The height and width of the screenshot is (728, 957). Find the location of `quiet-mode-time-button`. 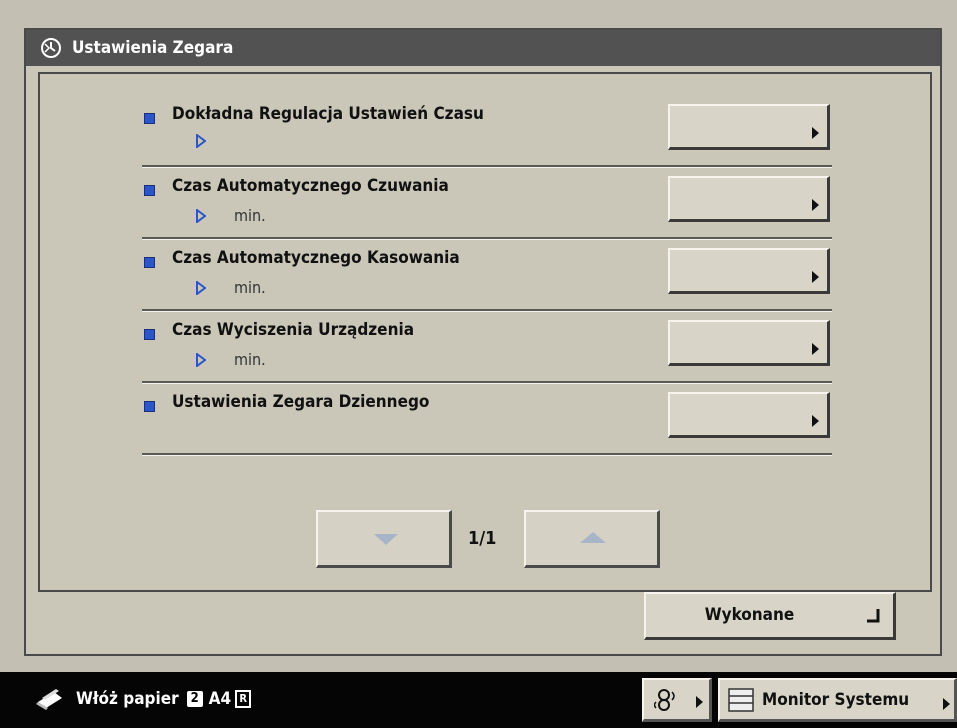

quiet-mode-time-button is located at coordinates (749, 343).